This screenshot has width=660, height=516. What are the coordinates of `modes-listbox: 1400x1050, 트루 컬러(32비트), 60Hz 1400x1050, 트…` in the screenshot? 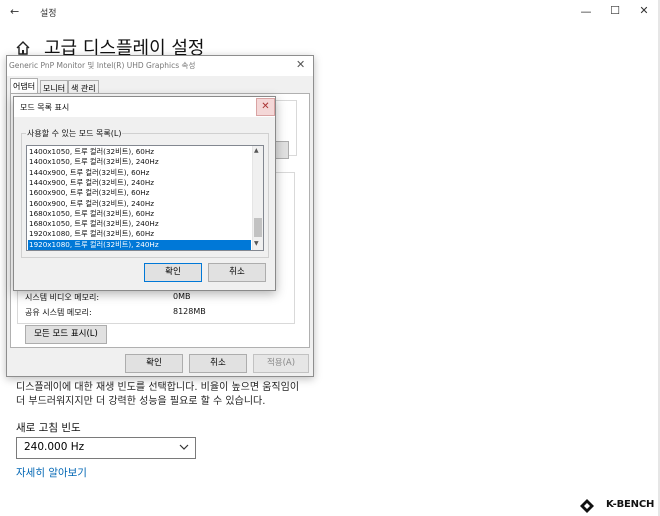 It's located at (145, 198).